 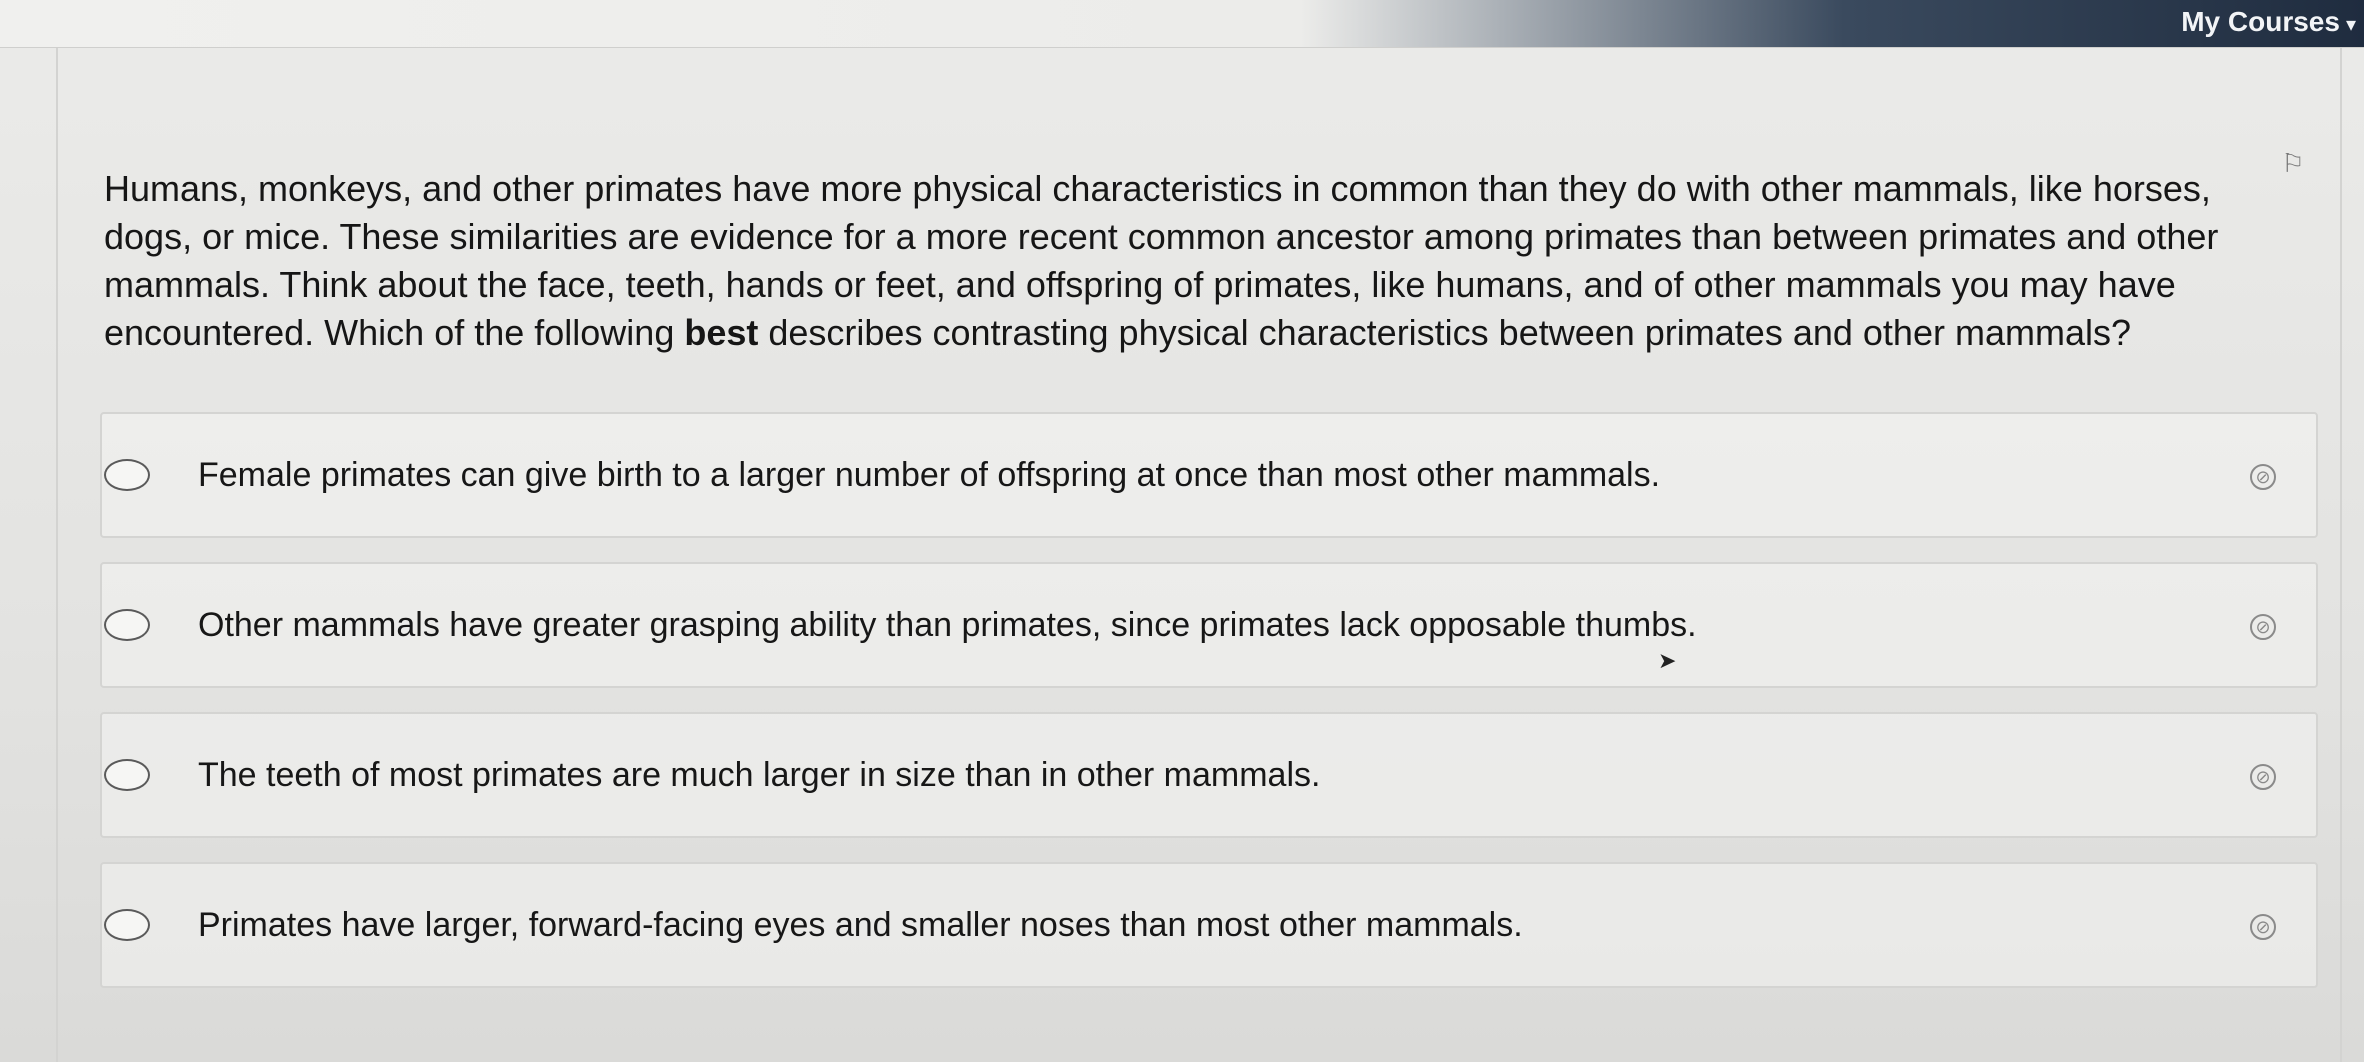 I want to click on my-courses-menu: My Courses ▾, so click(x=2268, y=22).